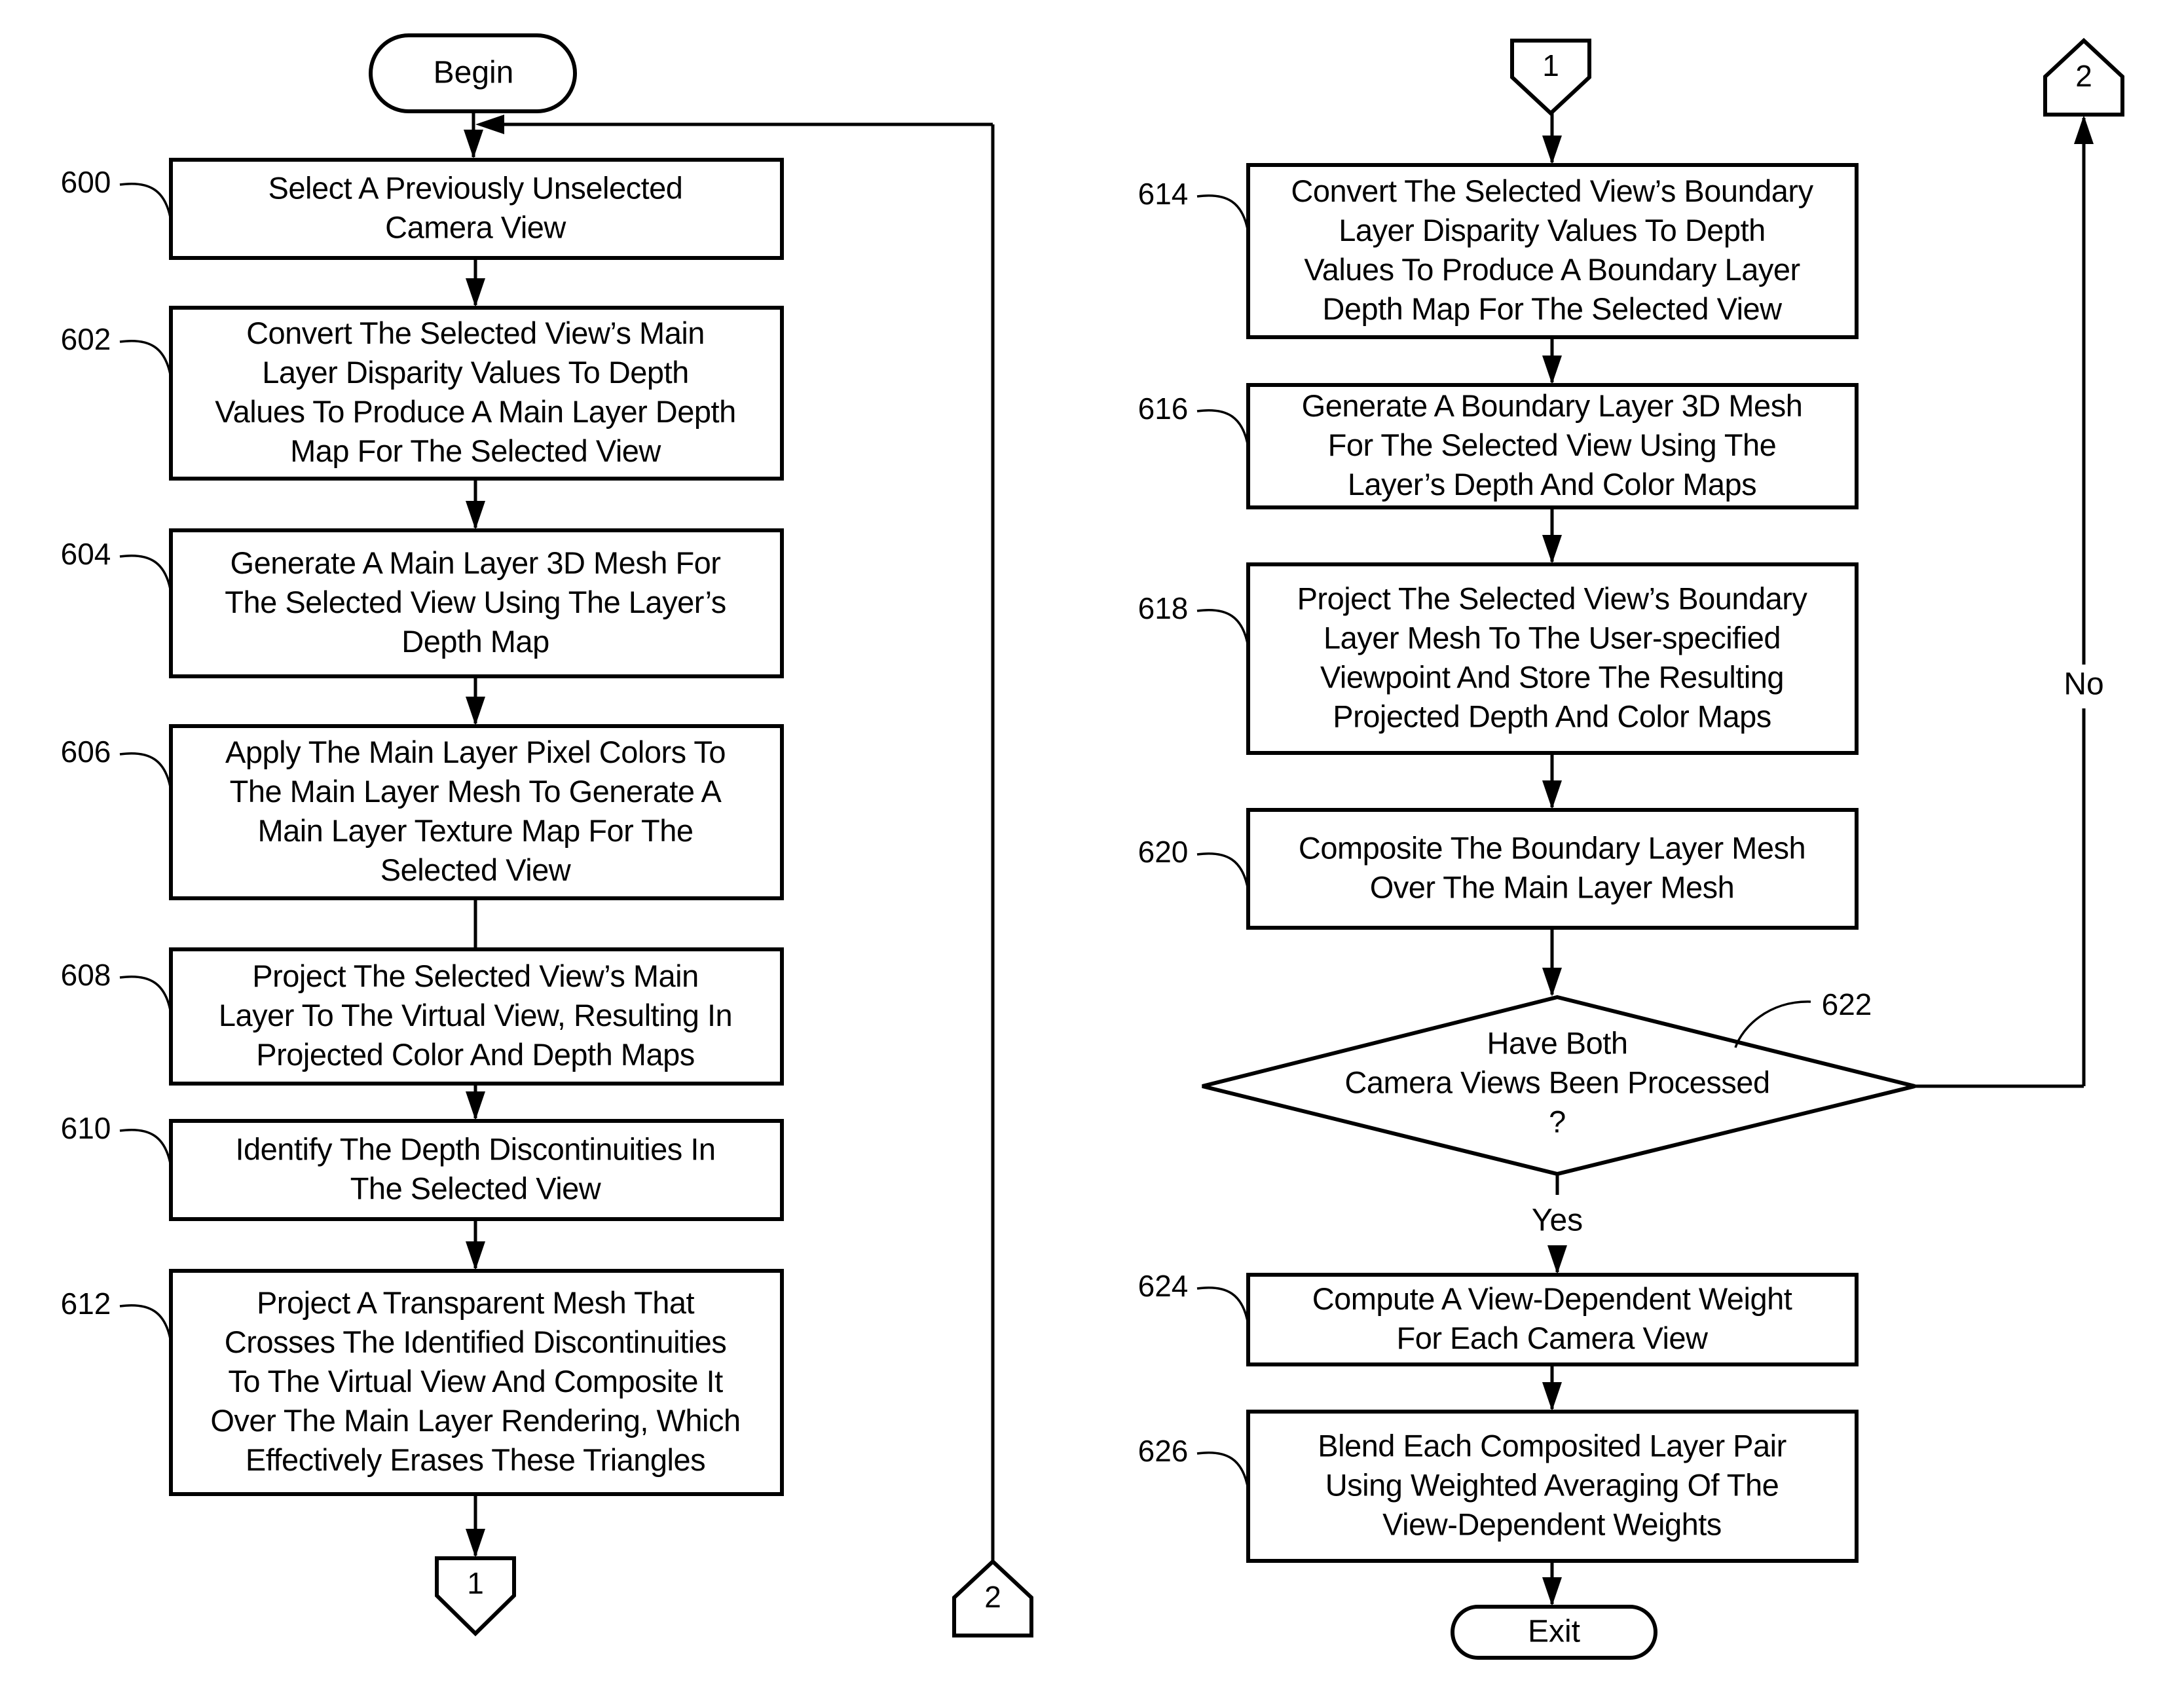 This screenshot has width=2184, height=1682. I want to click on process-box-text: The Selected View Using The Layer’s, so click(475, 602).